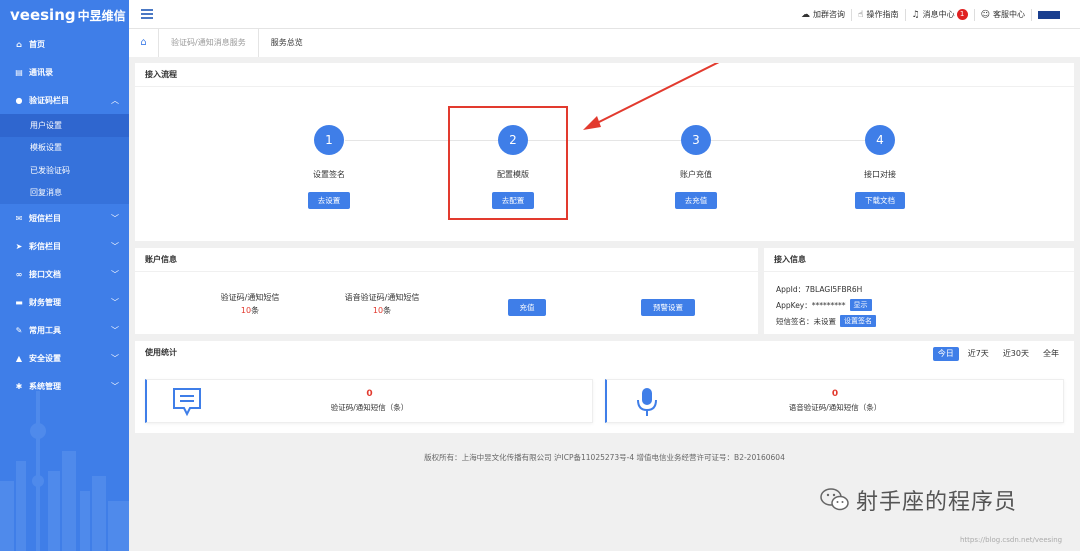 The width and height of the screenshot is (1080, 551). Describe the element at coordinates (19, 274) in the screenshot. I see `link-icon: ∞` at that location.